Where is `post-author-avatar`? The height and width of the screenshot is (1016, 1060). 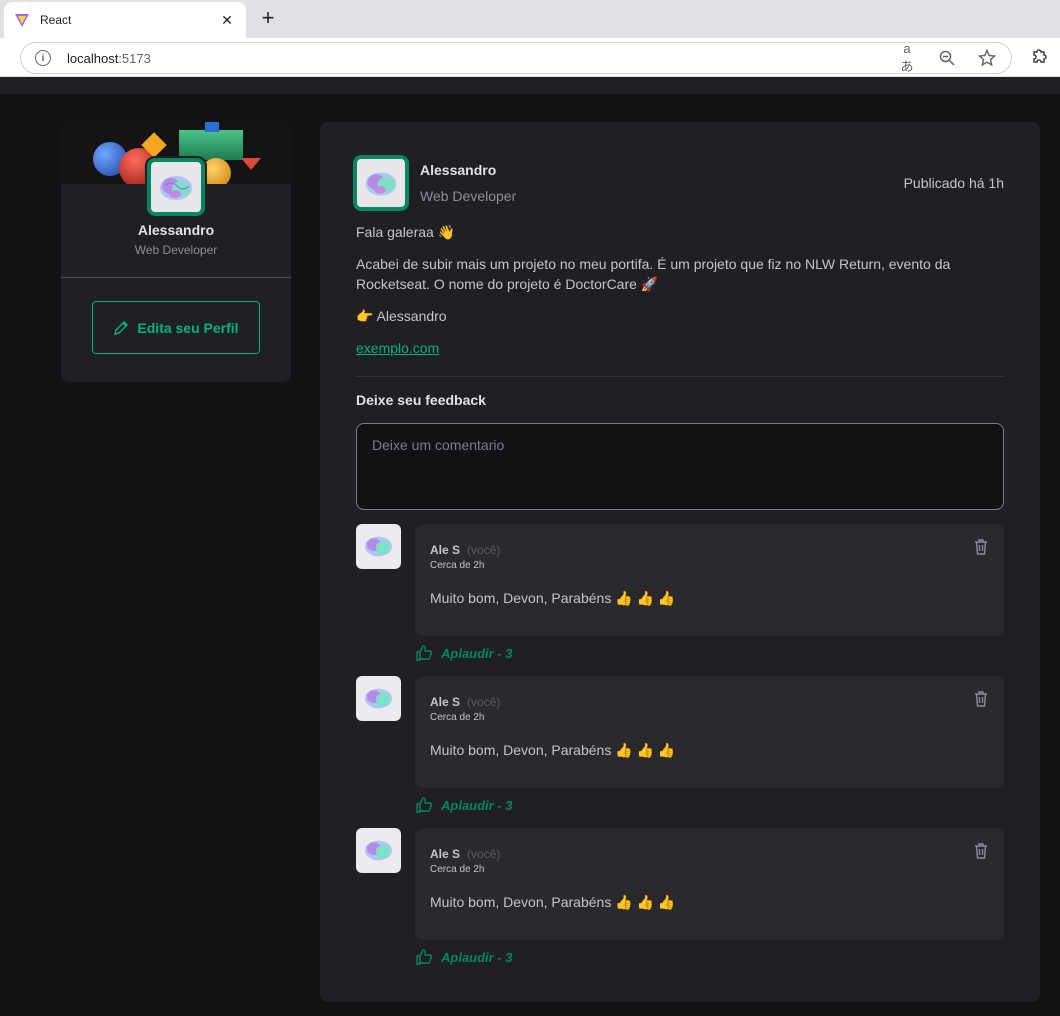 post-author-avatar is located at coordinates (381, 183).